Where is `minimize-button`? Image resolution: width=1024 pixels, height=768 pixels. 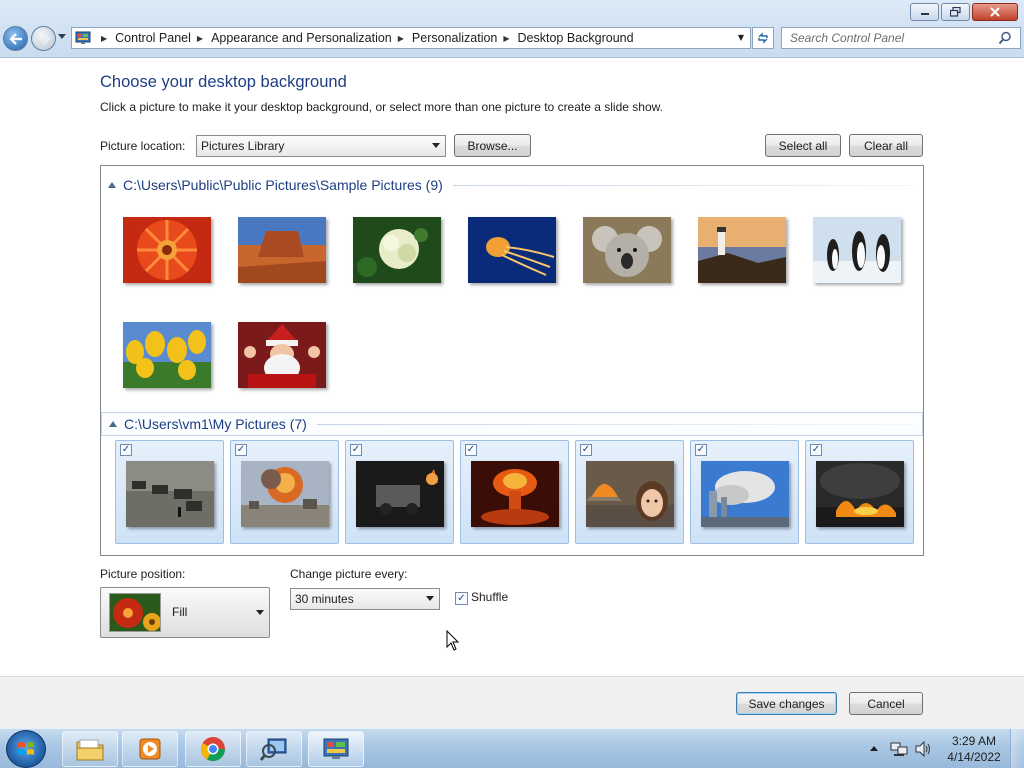 minimize-button is located at coordinates (924, 12).